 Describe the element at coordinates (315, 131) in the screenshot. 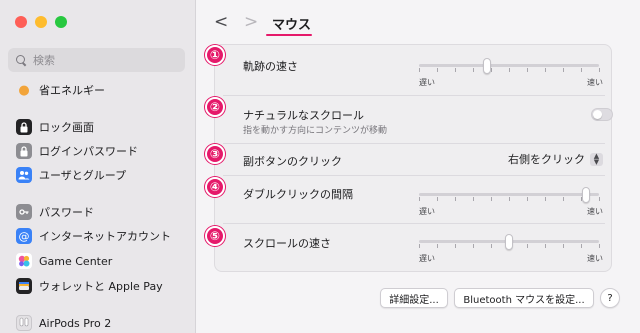

I see `natural-scroll-description: 指を動かす方向にコンテンツが移動` at that location.